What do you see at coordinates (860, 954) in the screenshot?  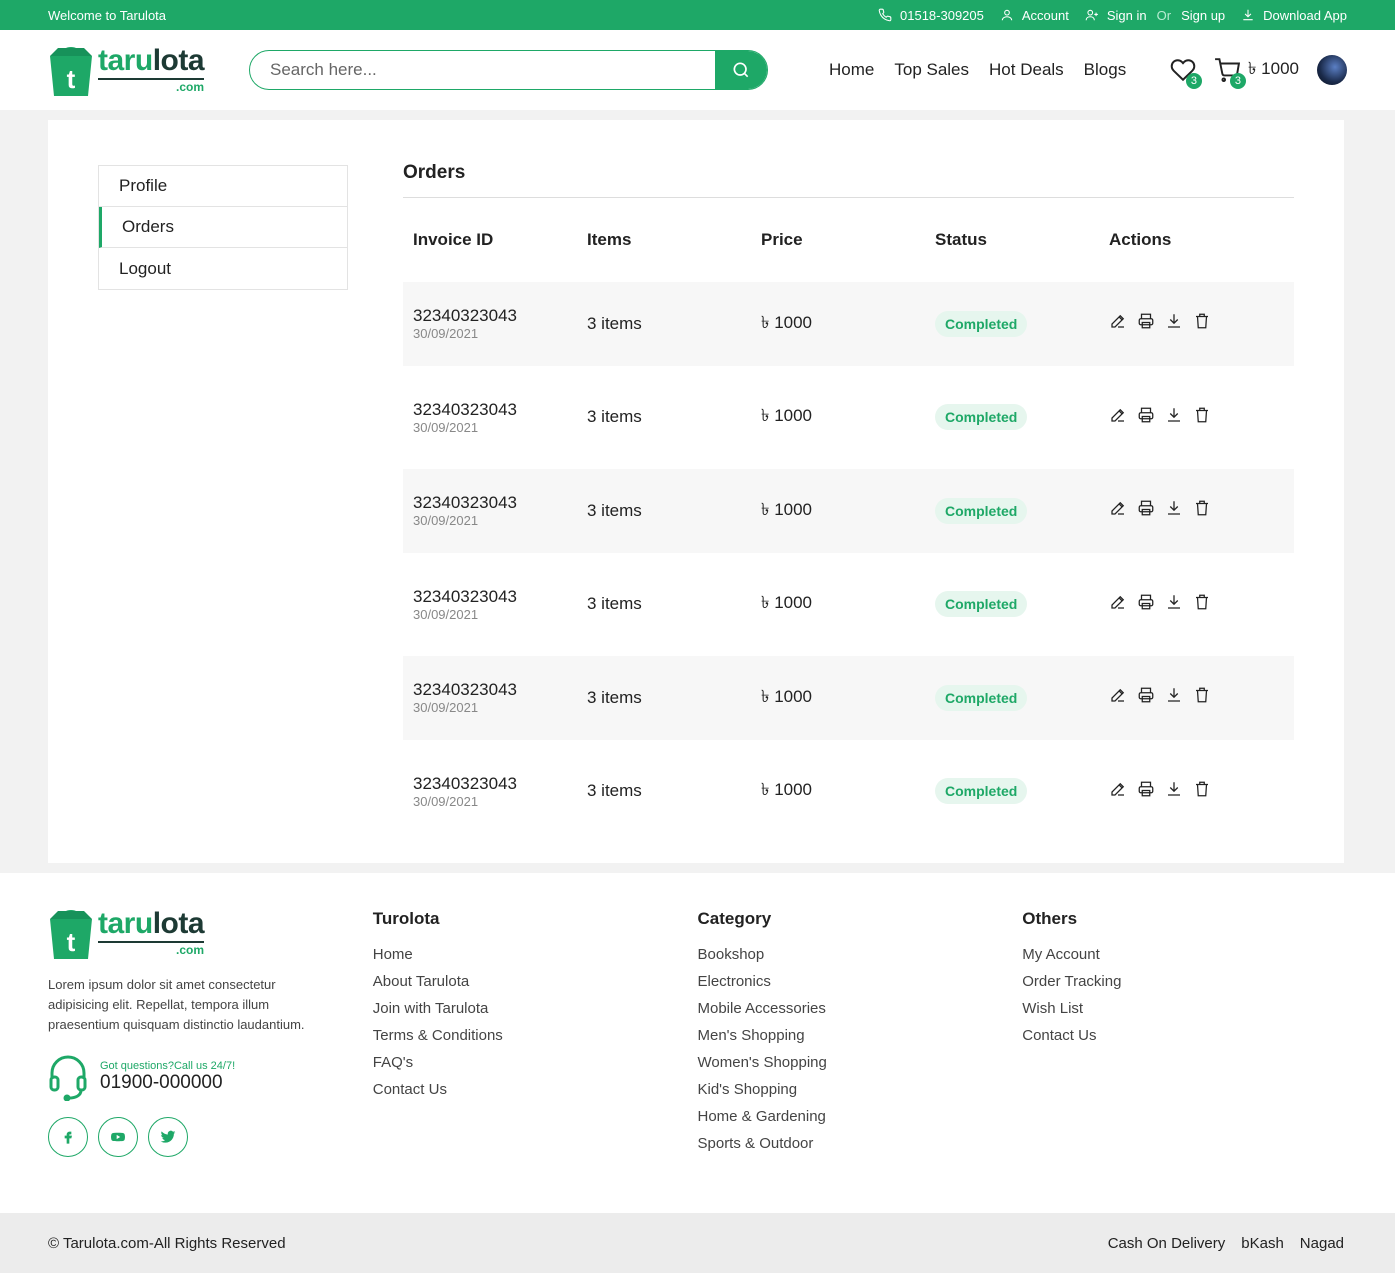 I see `footer-link-bookshop: Bookshop` at bounding box center [860, 954].